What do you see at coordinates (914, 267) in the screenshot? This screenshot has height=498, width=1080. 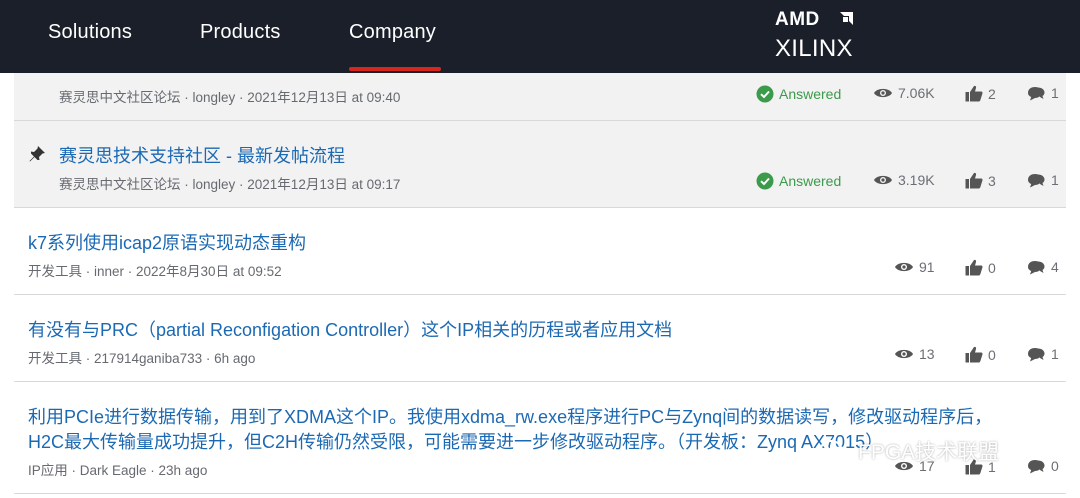 I see `views-count: 91` at bounding box center [914, 267].